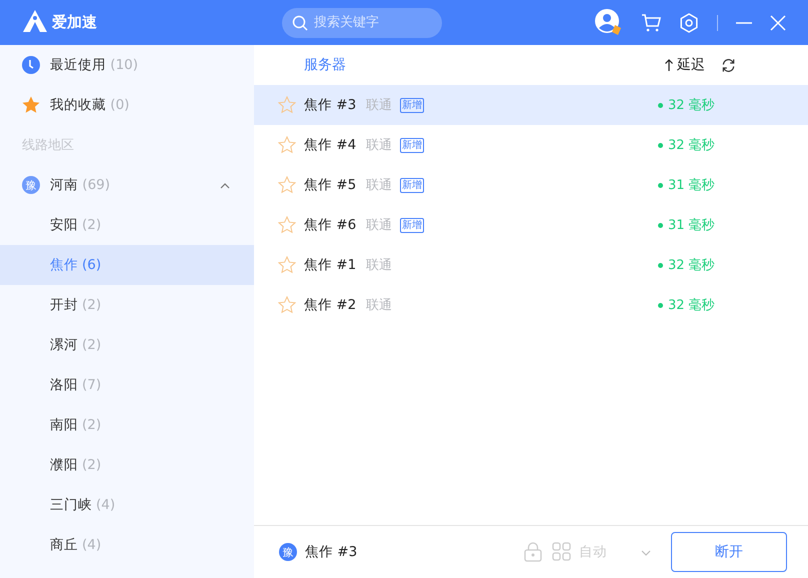 This screenshot has height=578, width=808. Describe the element at coordinates (329, 105) in the screenshot. I see `server-name: 焦作 #3` at that location.